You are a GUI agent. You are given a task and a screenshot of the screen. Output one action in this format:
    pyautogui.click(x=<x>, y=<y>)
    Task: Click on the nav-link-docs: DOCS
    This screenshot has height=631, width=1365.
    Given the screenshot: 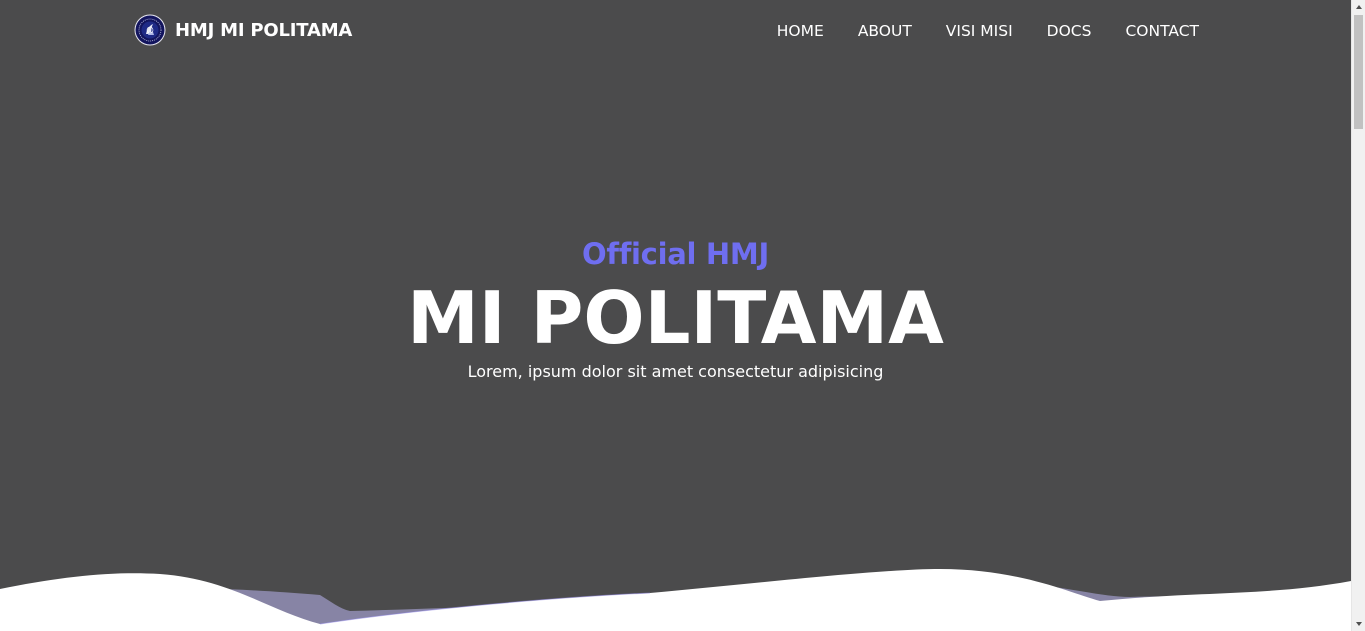 What is the action you would take?
    pyautogui.click(x=1069, y=31)
    